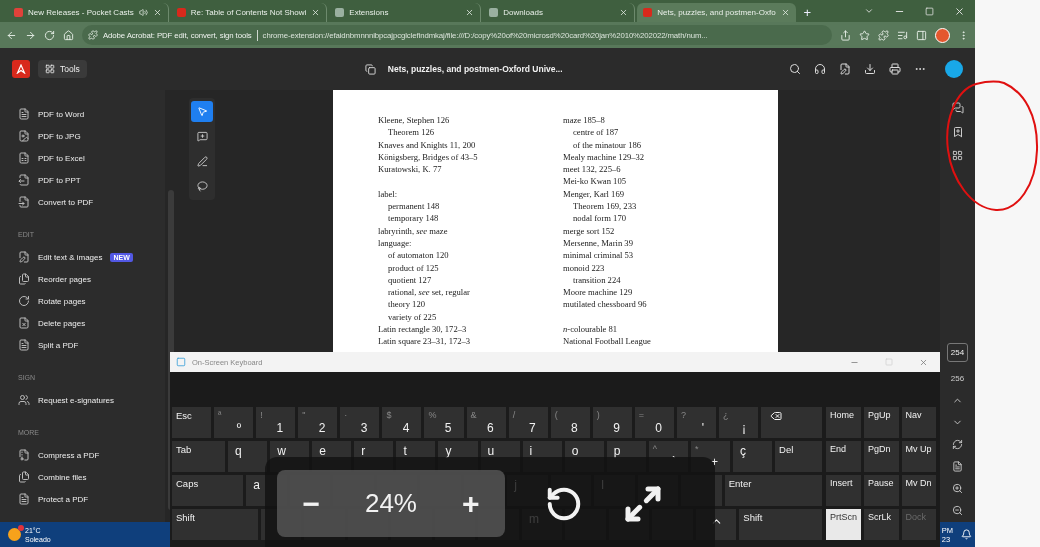  Describe the element at coordinates (528, 422) in the screenshot. I see `key: / 7` at that location.